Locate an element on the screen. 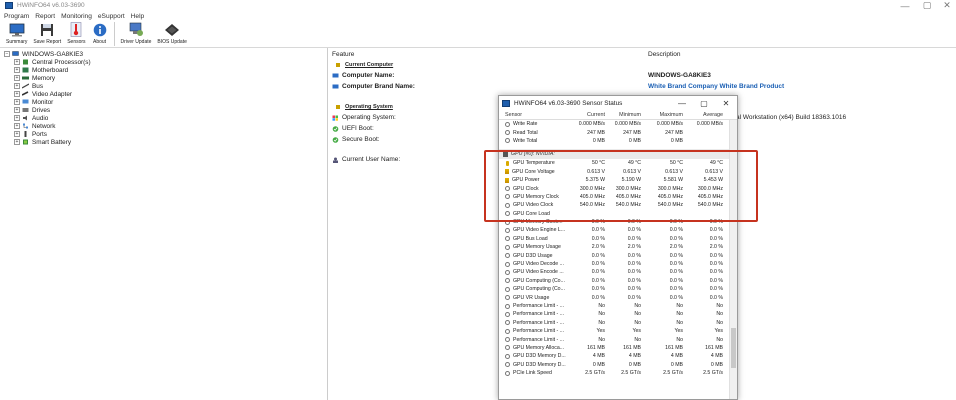 Image resolution: width=956 pixels, height=400 pixels. sensor-row: GPU Bus Load 0.0 % 0.0 % 0.0 % 0.0 % is located at coordinates (618, 239).